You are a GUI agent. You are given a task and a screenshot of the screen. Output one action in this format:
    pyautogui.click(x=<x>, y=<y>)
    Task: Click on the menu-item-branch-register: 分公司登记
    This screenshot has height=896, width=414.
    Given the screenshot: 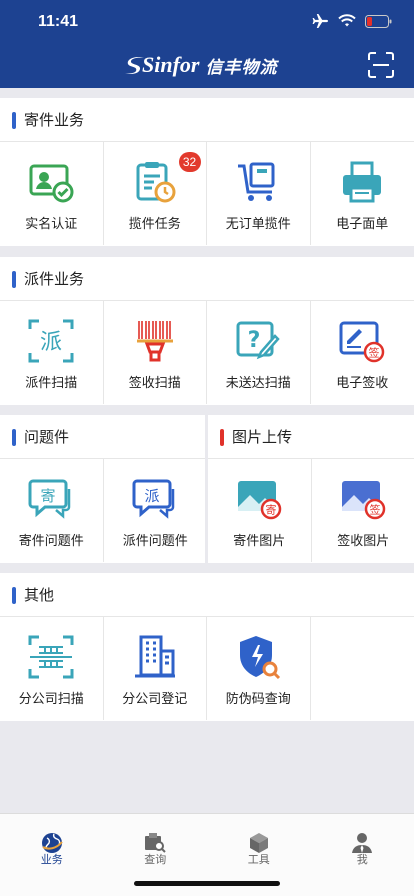 What is the action you would take?
    pyautogui.click(x=155, y=668)
    